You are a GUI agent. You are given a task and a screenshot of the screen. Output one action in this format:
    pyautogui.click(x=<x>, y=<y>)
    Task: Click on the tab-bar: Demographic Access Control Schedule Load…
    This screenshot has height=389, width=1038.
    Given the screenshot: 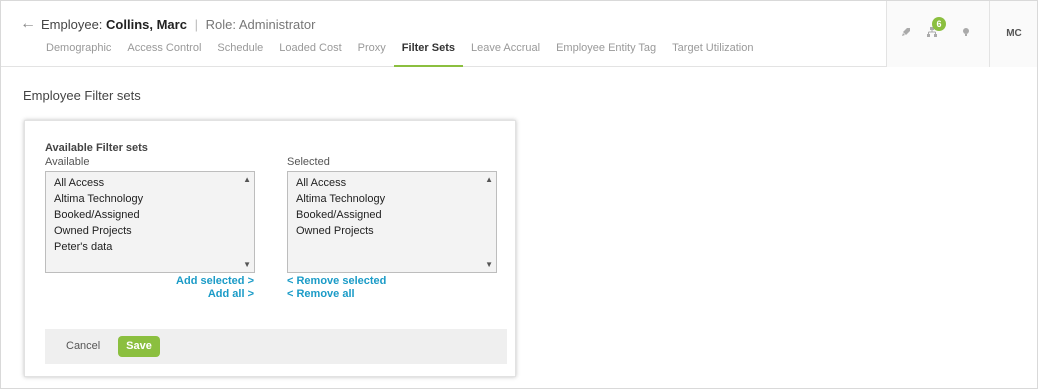 What is the action you would take?
    pyautogui.click(x=400, y=53)
    